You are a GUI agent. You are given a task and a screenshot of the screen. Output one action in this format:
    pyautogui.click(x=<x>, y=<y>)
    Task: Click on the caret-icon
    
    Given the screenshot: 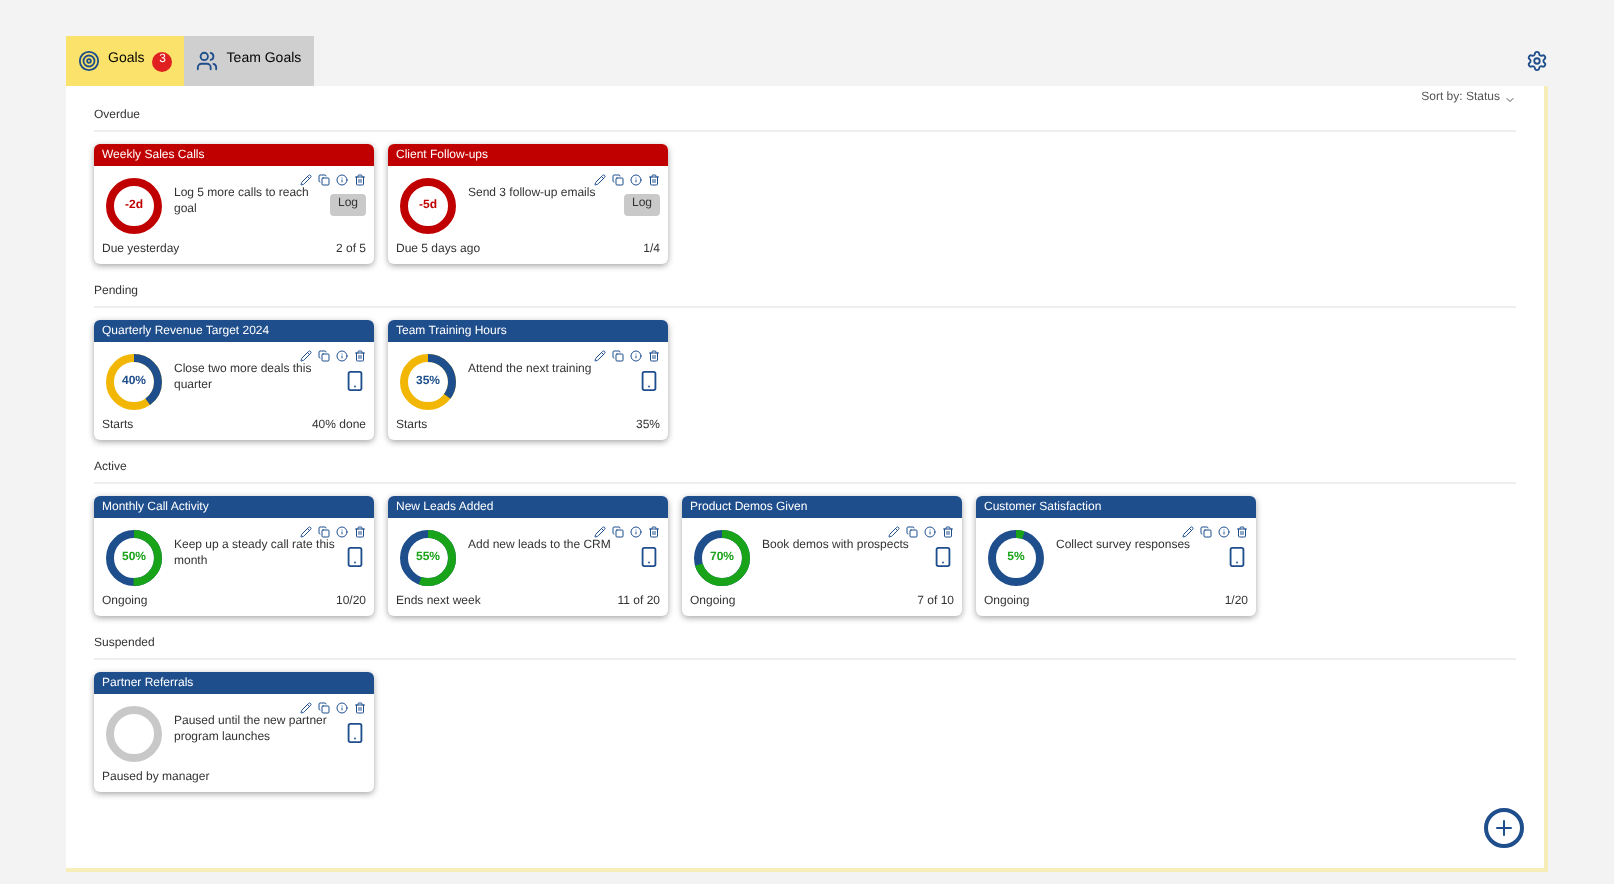 What is the action you would take?
    pyautogui.click(x=1510, y=99)
    